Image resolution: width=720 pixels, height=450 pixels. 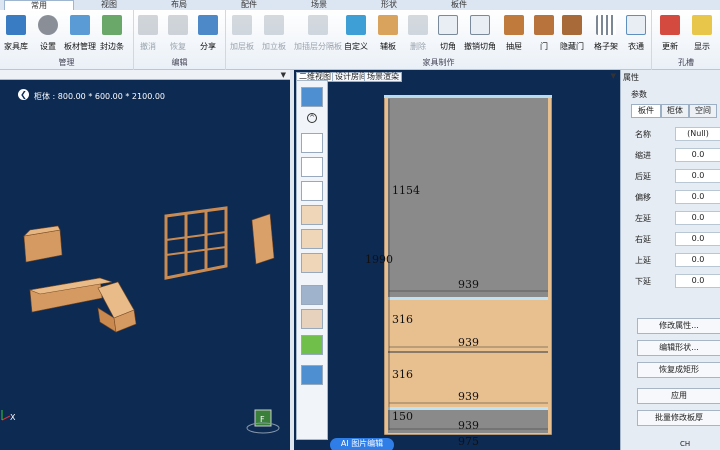 What do you see at coordinates (312, 263) in the screenshot?
I see `back-board-tool` at bounding box center [312, 263].